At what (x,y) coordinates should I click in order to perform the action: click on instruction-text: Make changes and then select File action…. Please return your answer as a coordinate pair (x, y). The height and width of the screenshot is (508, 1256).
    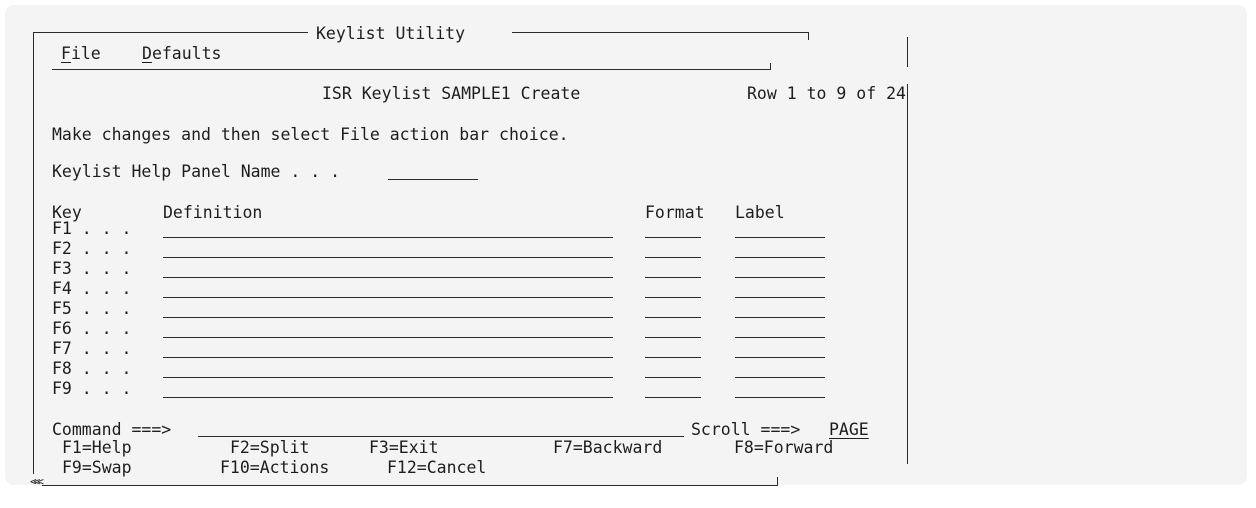
    Looking at the image, I should click on (310, 134).